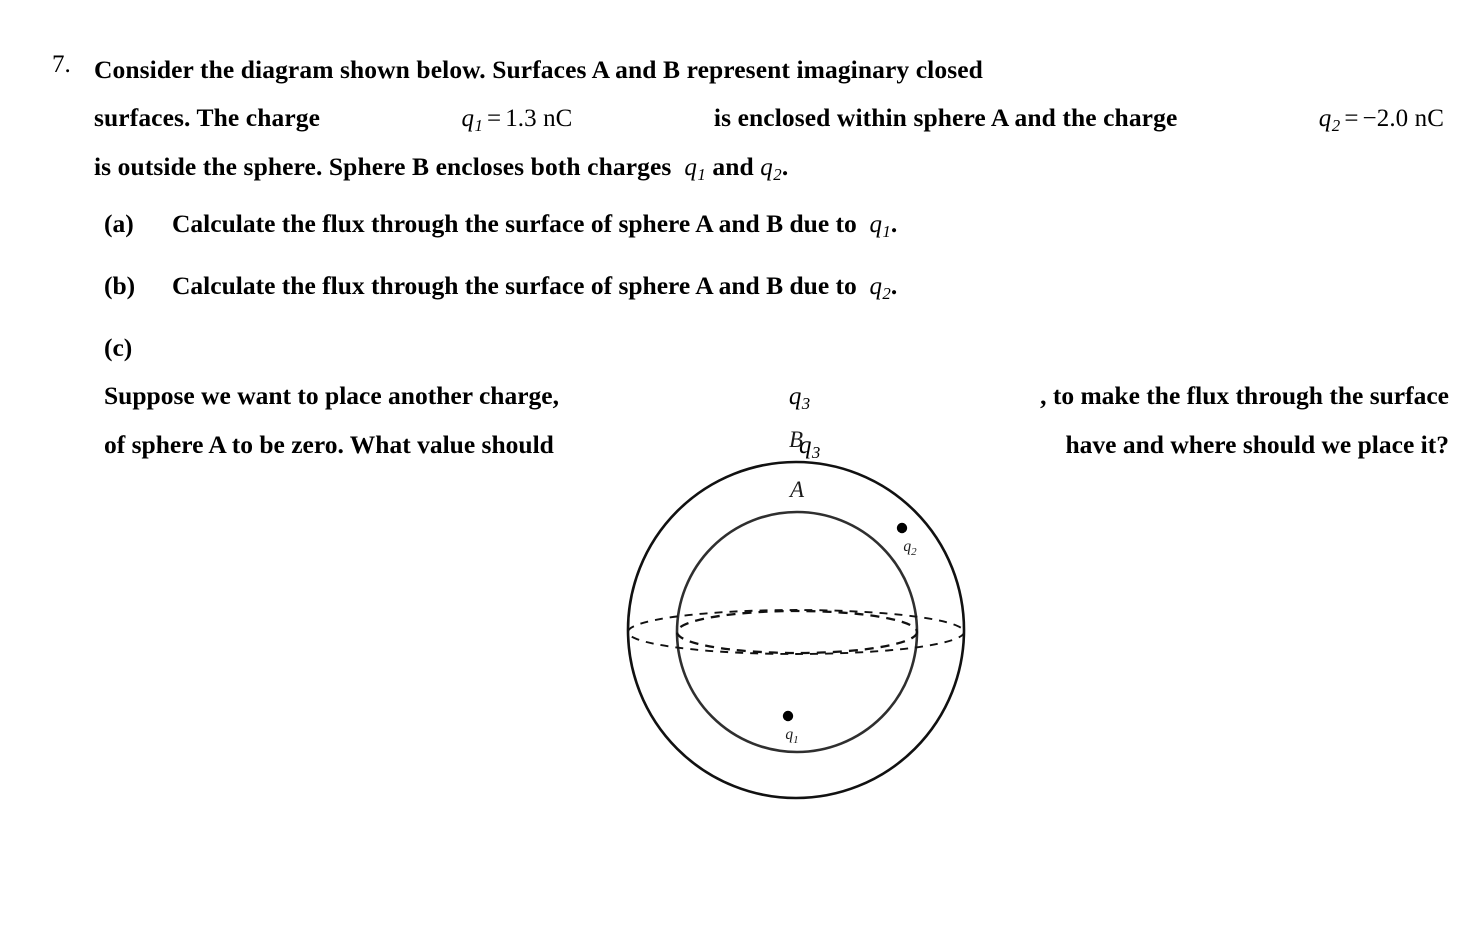  Describe the element at coordinates (119, 223) in the screenshot. I see `subitem-a-marker: (a)` at that location.